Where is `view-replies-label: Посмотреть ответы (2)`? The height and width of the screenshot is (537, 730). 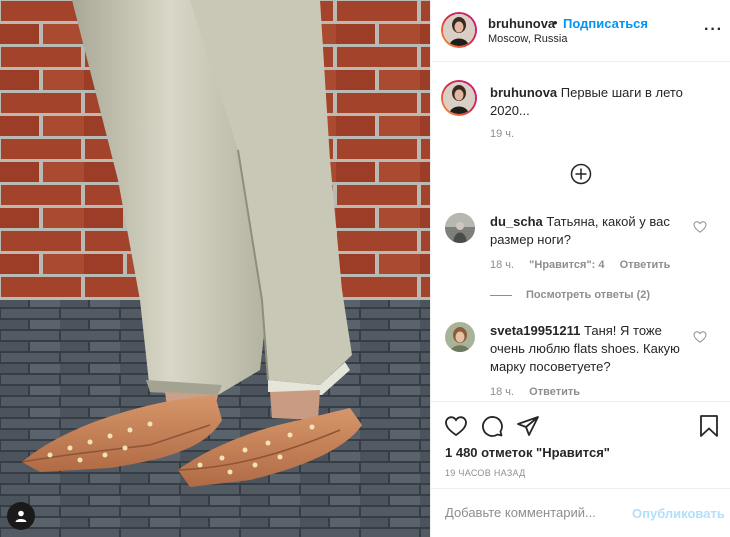 view-replies-label: Посмотреть ответы (2) is located at coordinates (588, 295).